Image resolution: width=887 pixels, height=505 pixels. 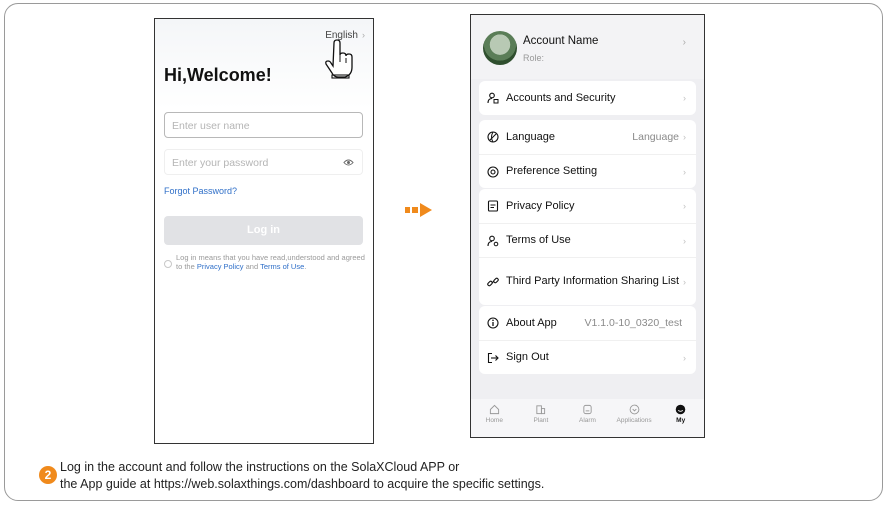 What do you see at coordinates (493, 323) in the screenshot?
I see `info-icon` at bounding box center [493, 323].